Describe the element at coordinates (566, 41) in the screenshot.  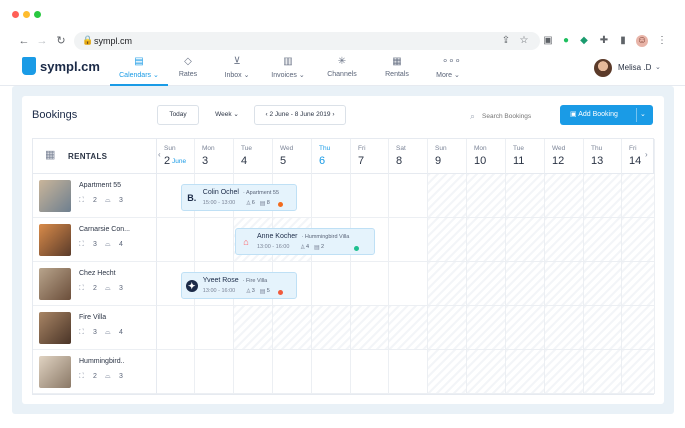
I see `grammarly-extension-icon: ●` at that location.